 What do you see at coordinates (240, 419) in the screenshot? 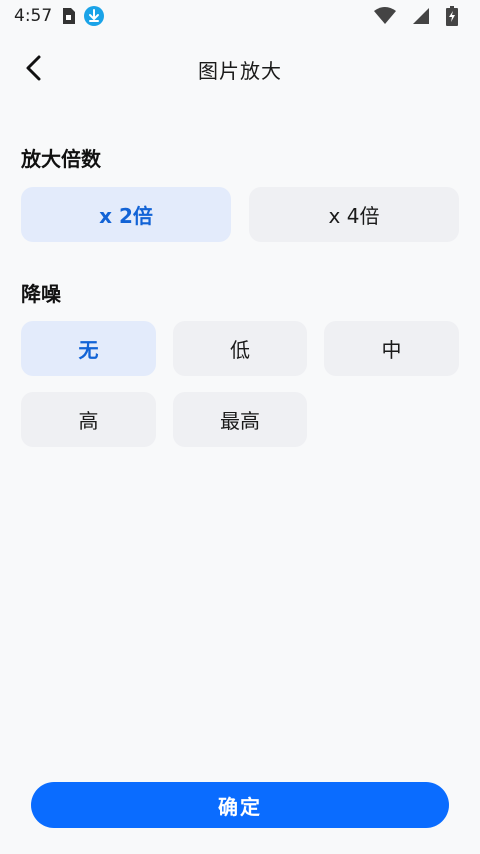
I see `denoise-option-highest: 最高` at bounding box center [240, 419].